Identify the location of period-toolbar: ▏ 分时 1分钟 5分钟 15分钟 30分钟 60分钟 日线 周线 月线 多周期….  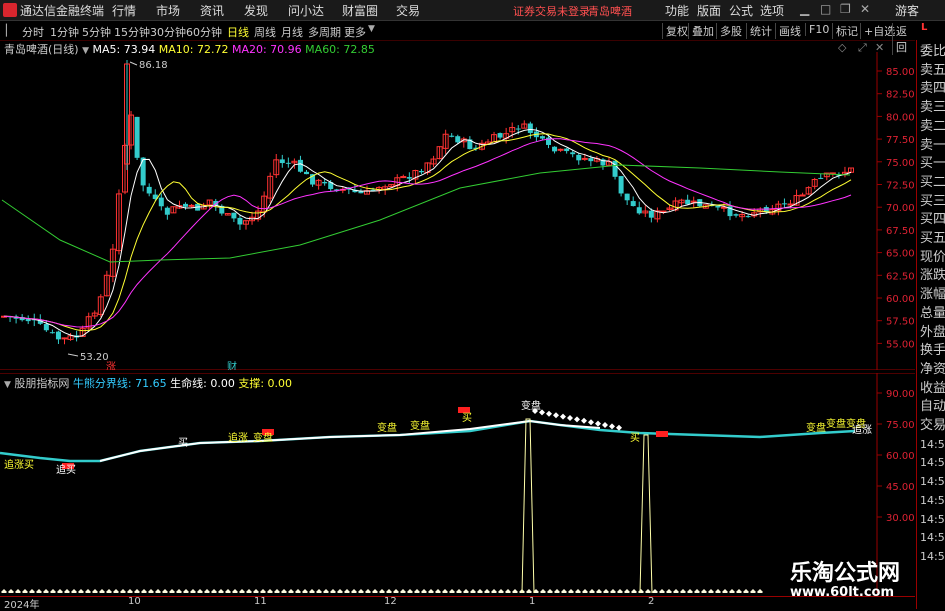
(457, 38).